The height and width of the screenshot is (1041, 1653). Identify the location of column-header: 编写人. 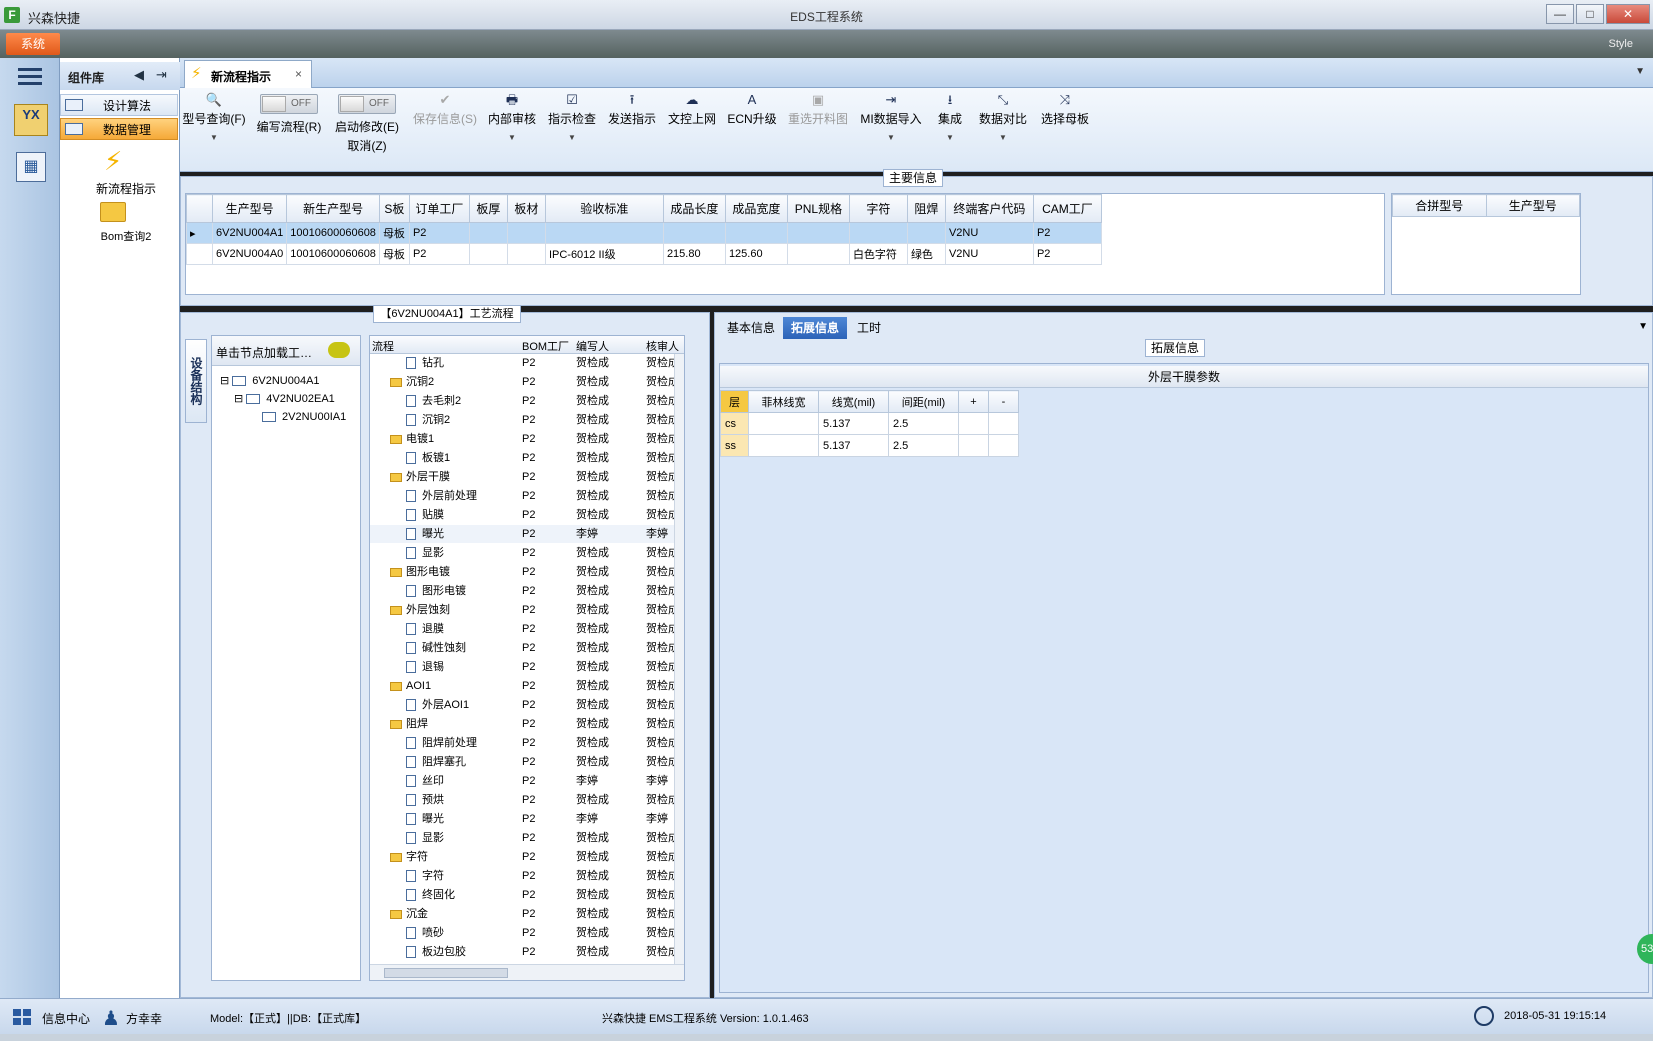
(592, 346).